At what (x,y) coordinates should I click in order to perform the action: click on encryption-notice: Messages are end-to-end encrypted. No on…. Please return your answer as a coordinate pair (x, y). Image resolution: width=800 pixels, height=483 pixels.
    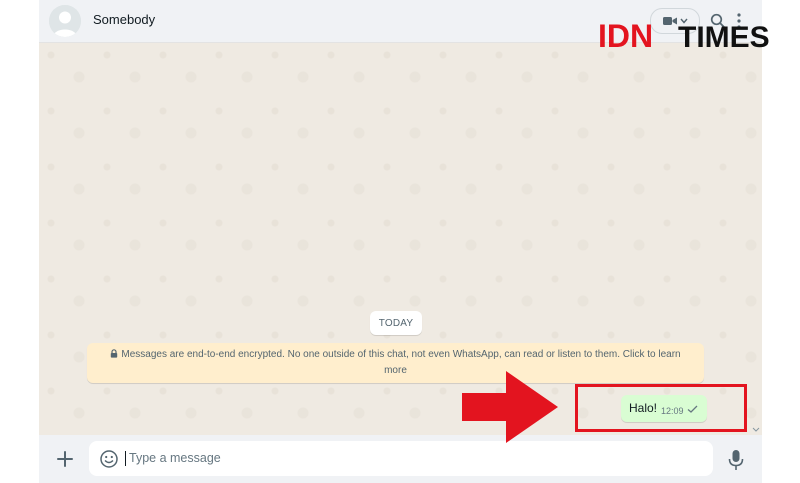
    Looking at the image, I should click on (395, 363).